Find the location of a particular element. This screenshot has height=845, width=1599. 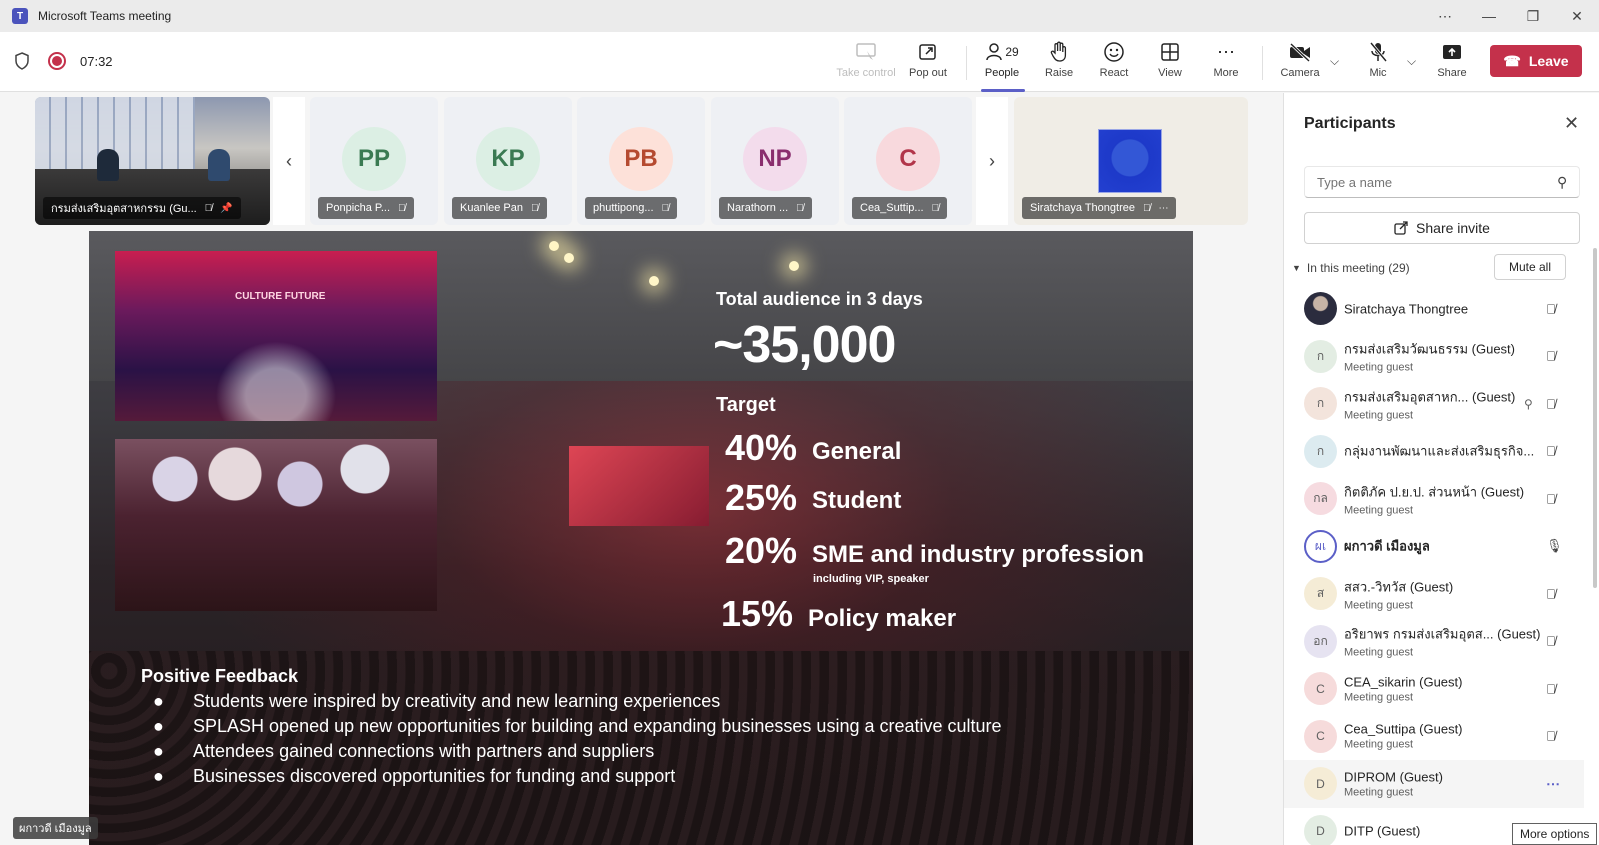

more-window-options-icon: ⋯ is located at coordinates (1445, 16).